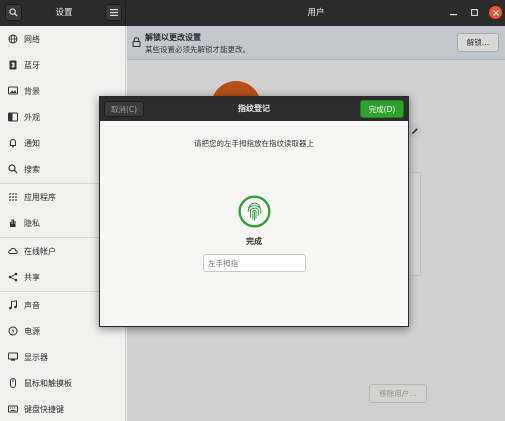 This screenshot has width=505, height=421. What do you see at coordinates (13, 91) in the screenshot?
I see `background-icon` at bounding box center [13, 91].